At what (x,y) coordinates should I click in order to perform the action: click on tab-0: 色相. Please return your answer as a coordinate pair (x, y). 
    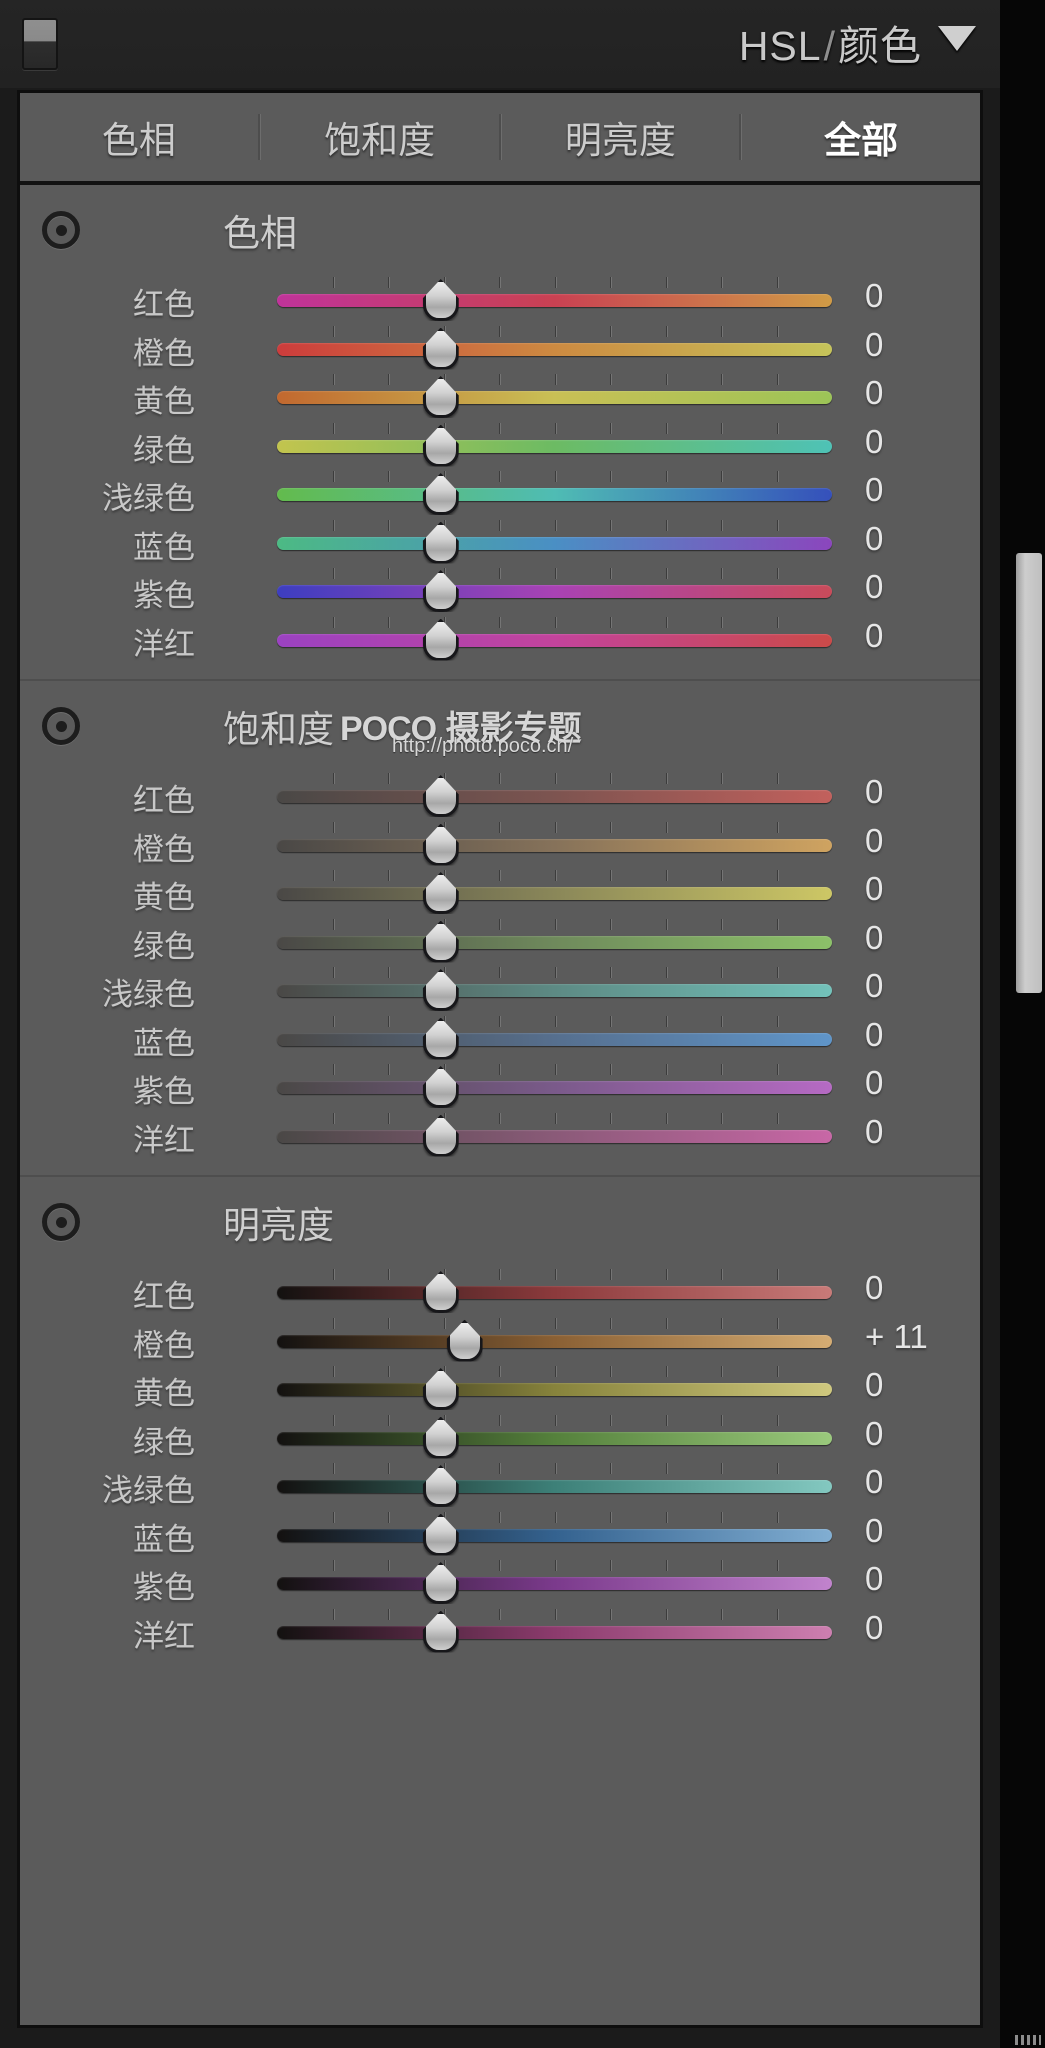
    Looking at the image, I should click on (139, 137).